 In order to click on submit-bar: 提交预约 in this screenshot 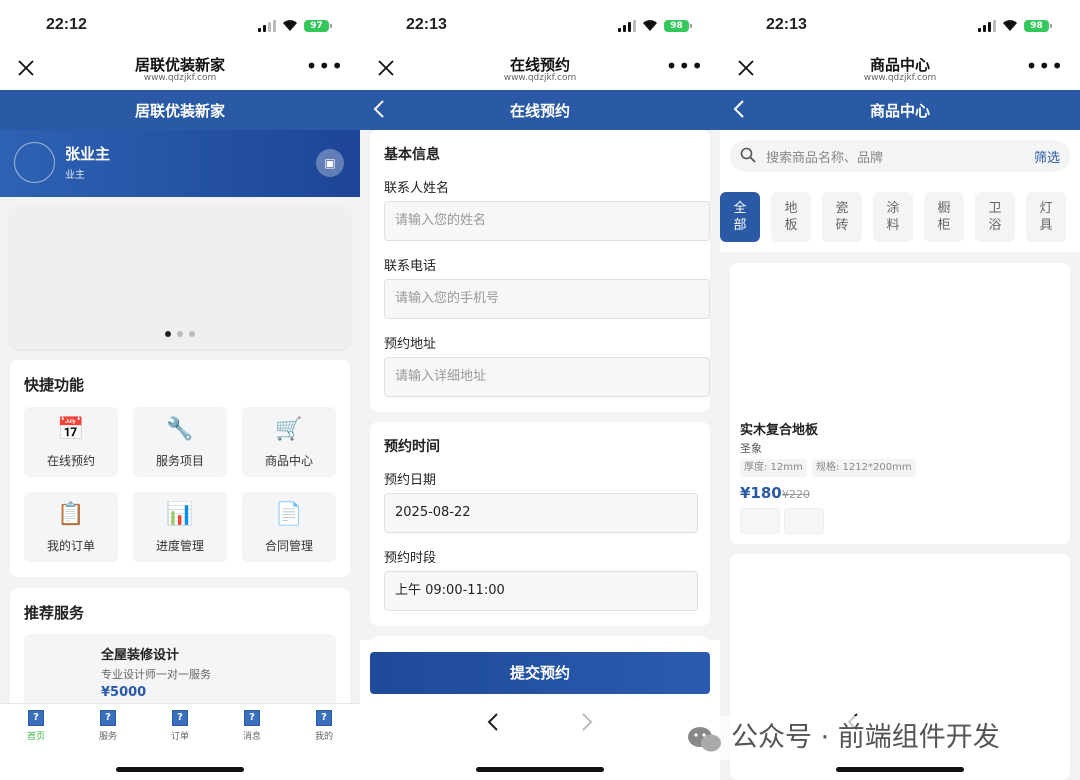, I will do `click(540, 671)`.